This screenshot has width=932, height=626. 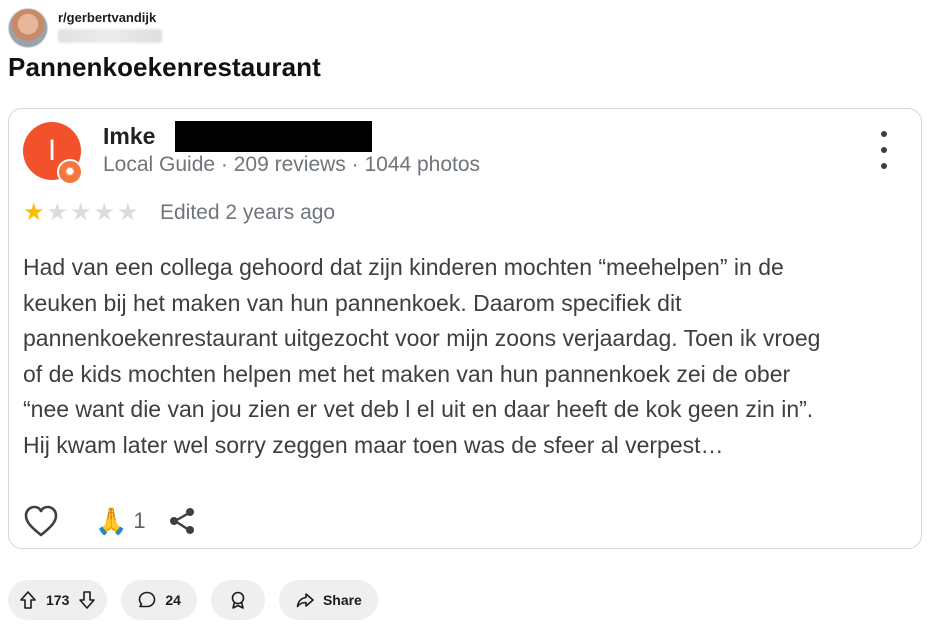 I want to click on review-actions: 🙏 1, so click(x=110, y=521).